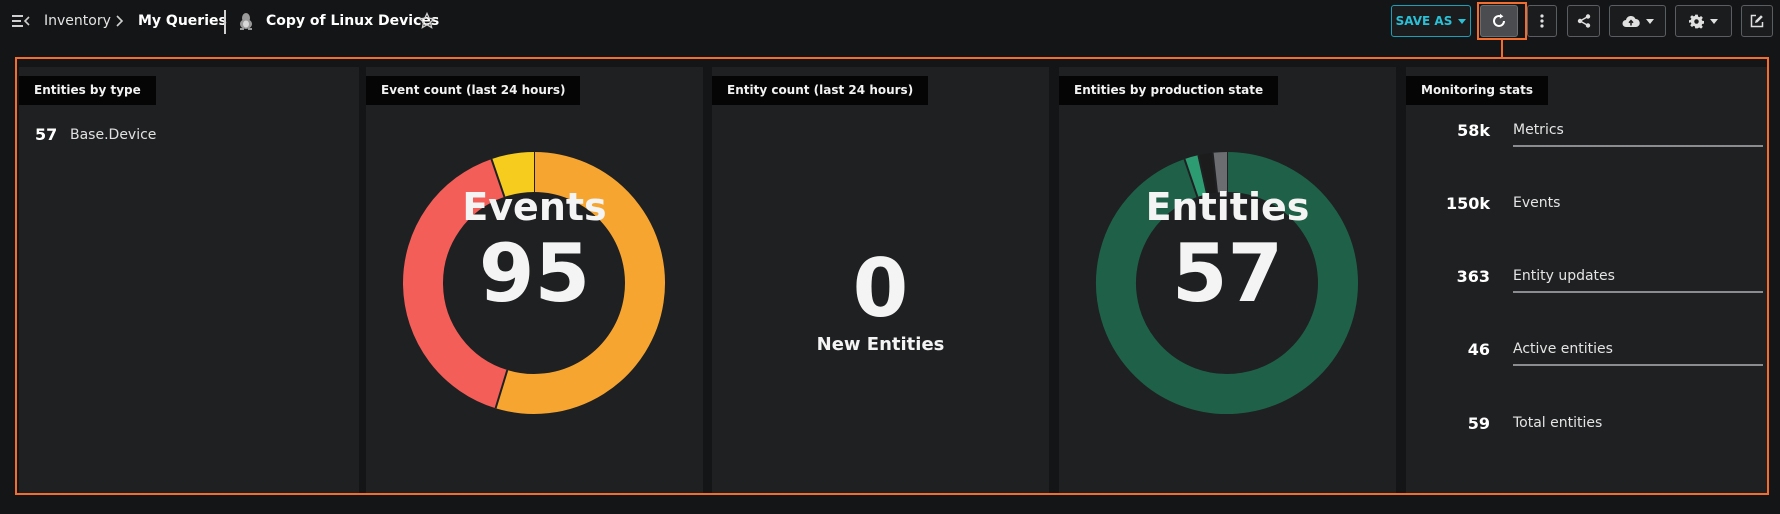 The height and width of the screenshot is (514, 1780). I want to click on new-entities-value: 0, so click(880, 288).